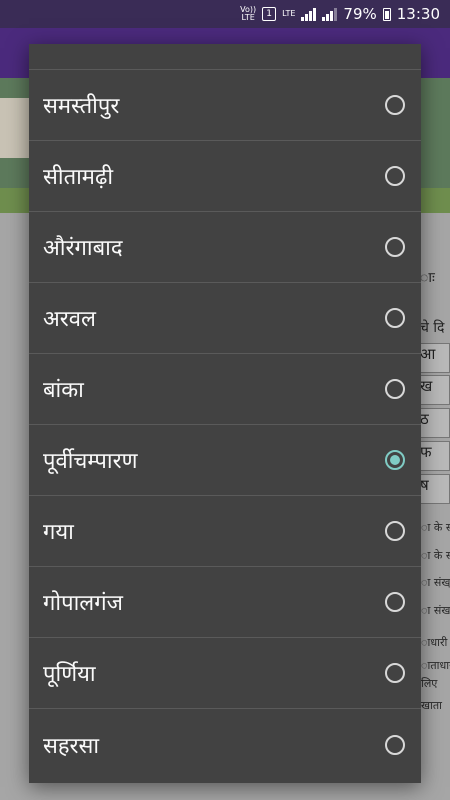 The height and width of the screenshot is (800, 450). What do you see at coordinates (289, 13) in the screenshot?
I see `lte-indicator: LTE` at bounding box center [289, 13].